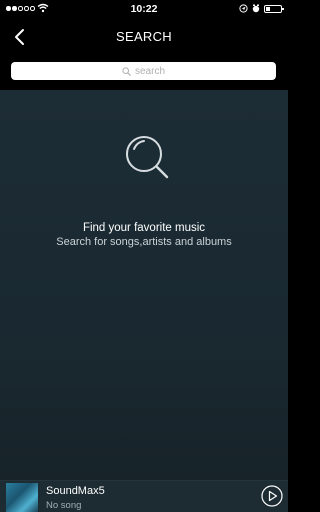 This screenshot has width=320, height=512. Describe the element at coordinates (261, 8) in the screenshot. I see `status-icons` at that location.